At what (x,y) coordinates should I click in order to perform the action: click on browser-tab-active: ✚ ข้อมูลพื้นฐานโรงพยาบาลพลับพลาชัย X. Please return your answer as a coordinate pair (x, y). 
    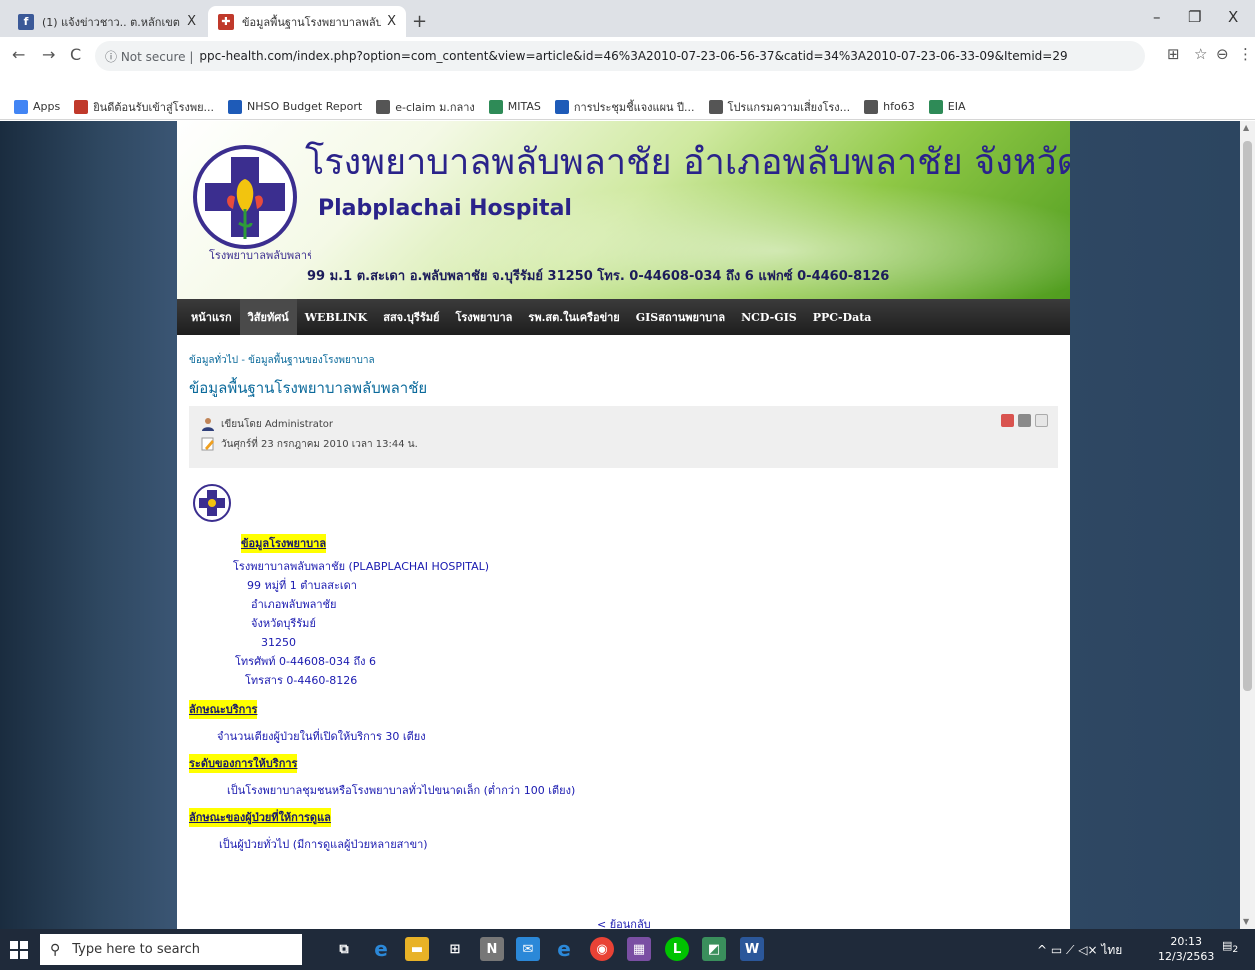
    Looking at the image, I should click on (307, 21).